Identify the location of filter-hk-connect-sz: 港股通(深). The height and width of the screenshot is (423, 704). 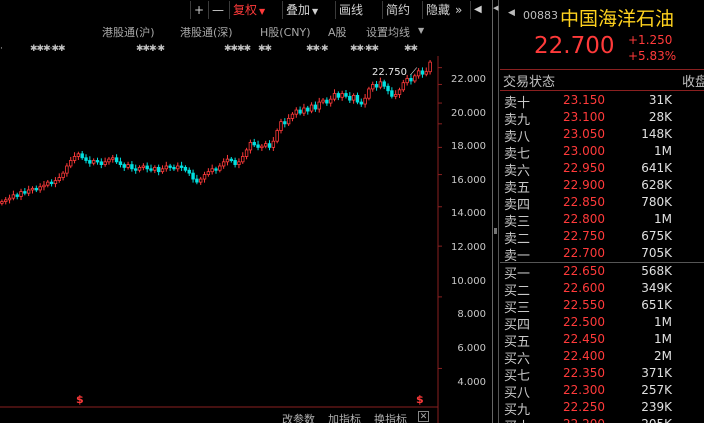
(206, 32).